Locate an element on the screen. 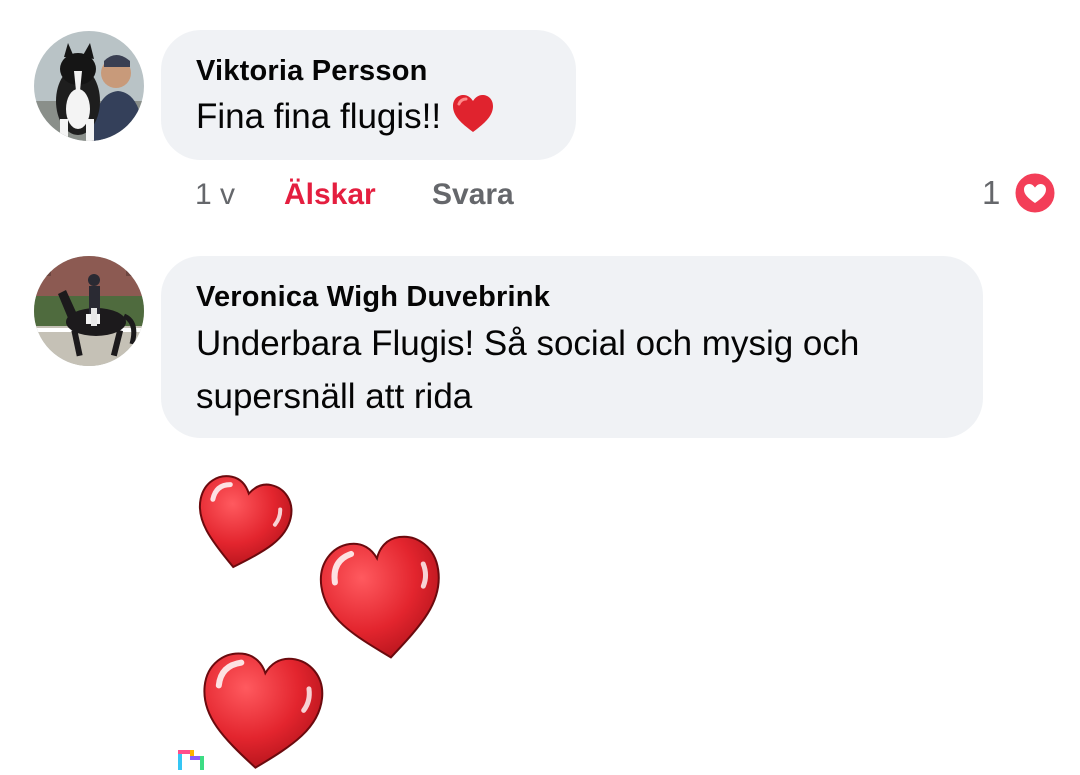 This screenshot has height=775, width=1080. hearts-sticker is located at coordinates (325, 620).